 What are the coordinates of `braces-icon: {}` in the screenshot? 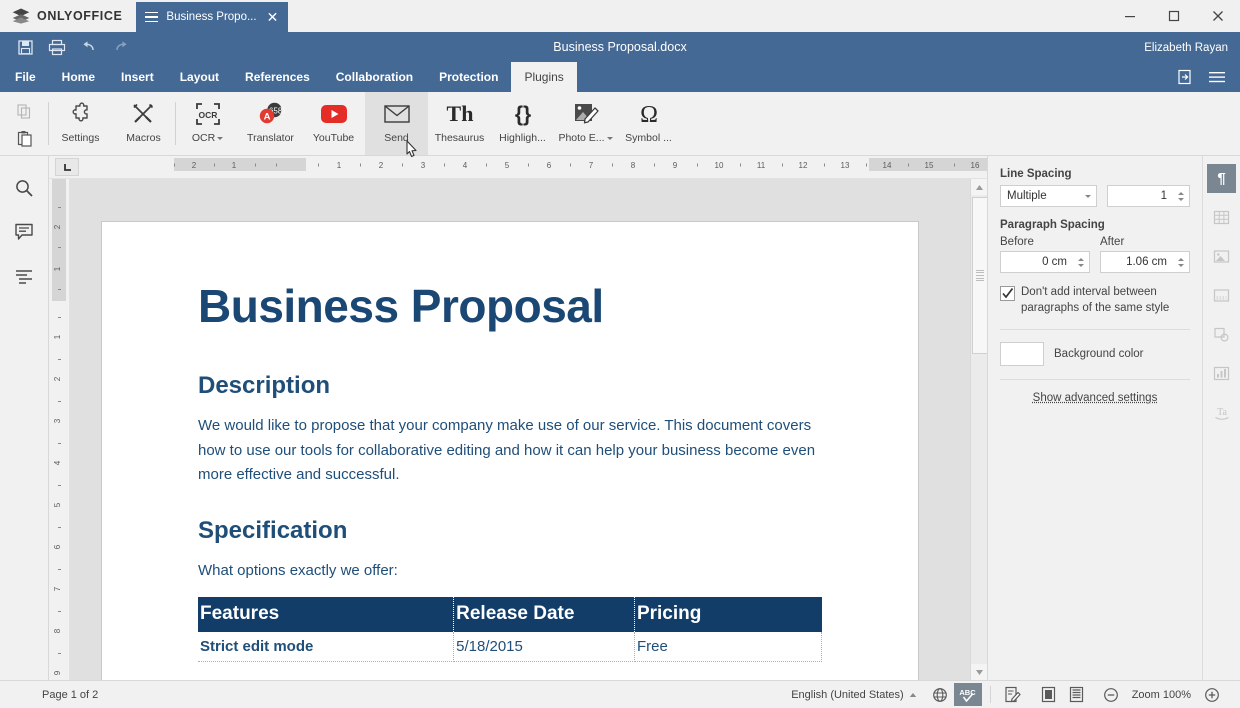 It's located at (522, 114).